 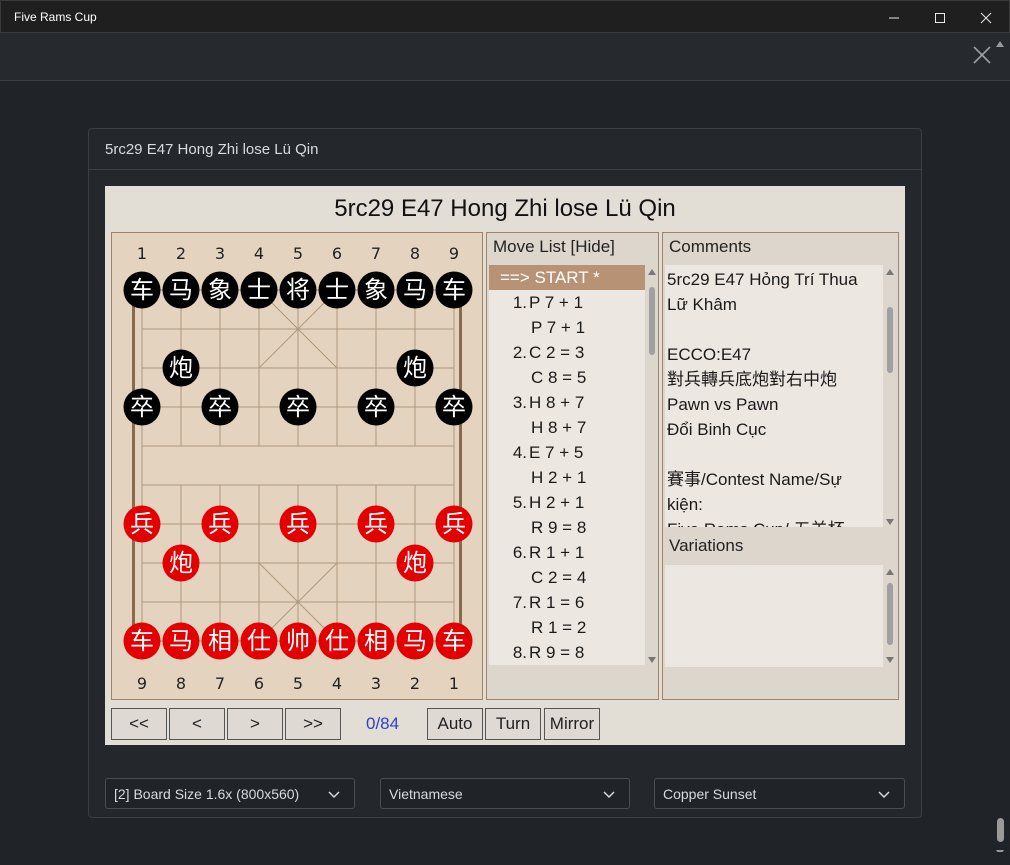 What do you see at coordinates (298, 290) in the screenshot?
I see `black-piece: 将` at bounding box center [298, 290].